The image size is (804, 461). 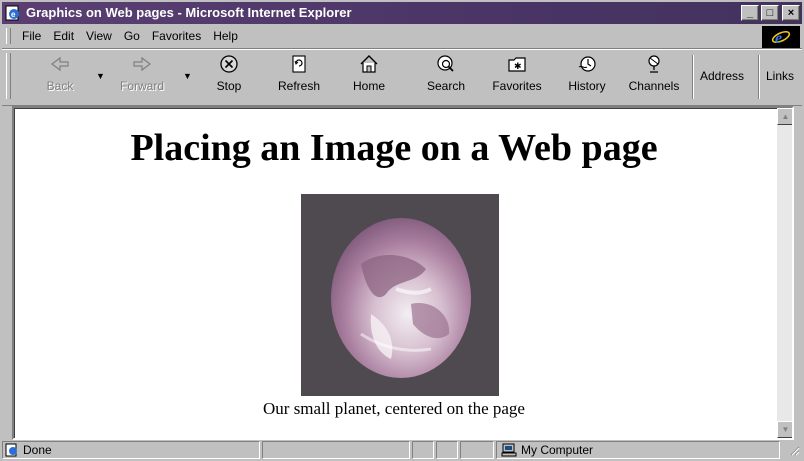 I want to click on history-icon, so click(x=587, y=64).